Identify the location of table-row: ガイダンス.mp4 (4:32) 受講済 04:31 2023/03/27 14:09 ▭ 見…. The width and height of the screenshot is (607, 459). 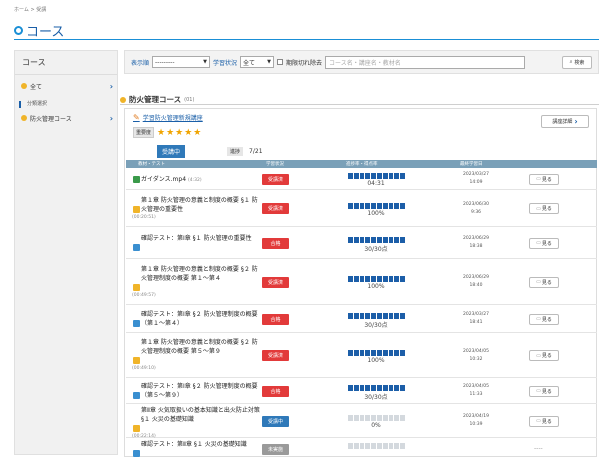
(361, 179).